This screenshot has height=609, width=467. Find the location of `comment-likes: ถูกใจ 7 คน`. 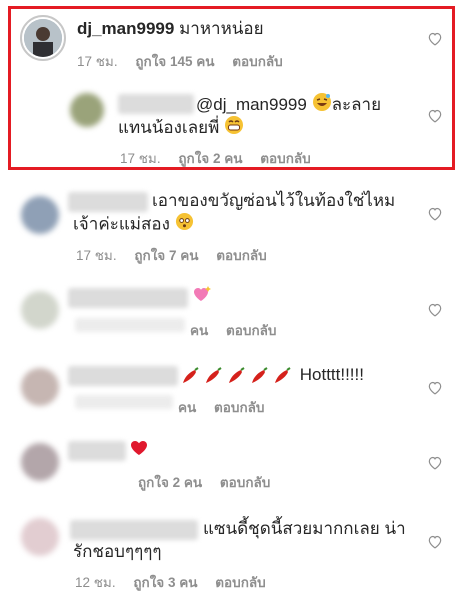

comment-likes: ถูกใจ 7 คน is located at coordinates (166, 255).